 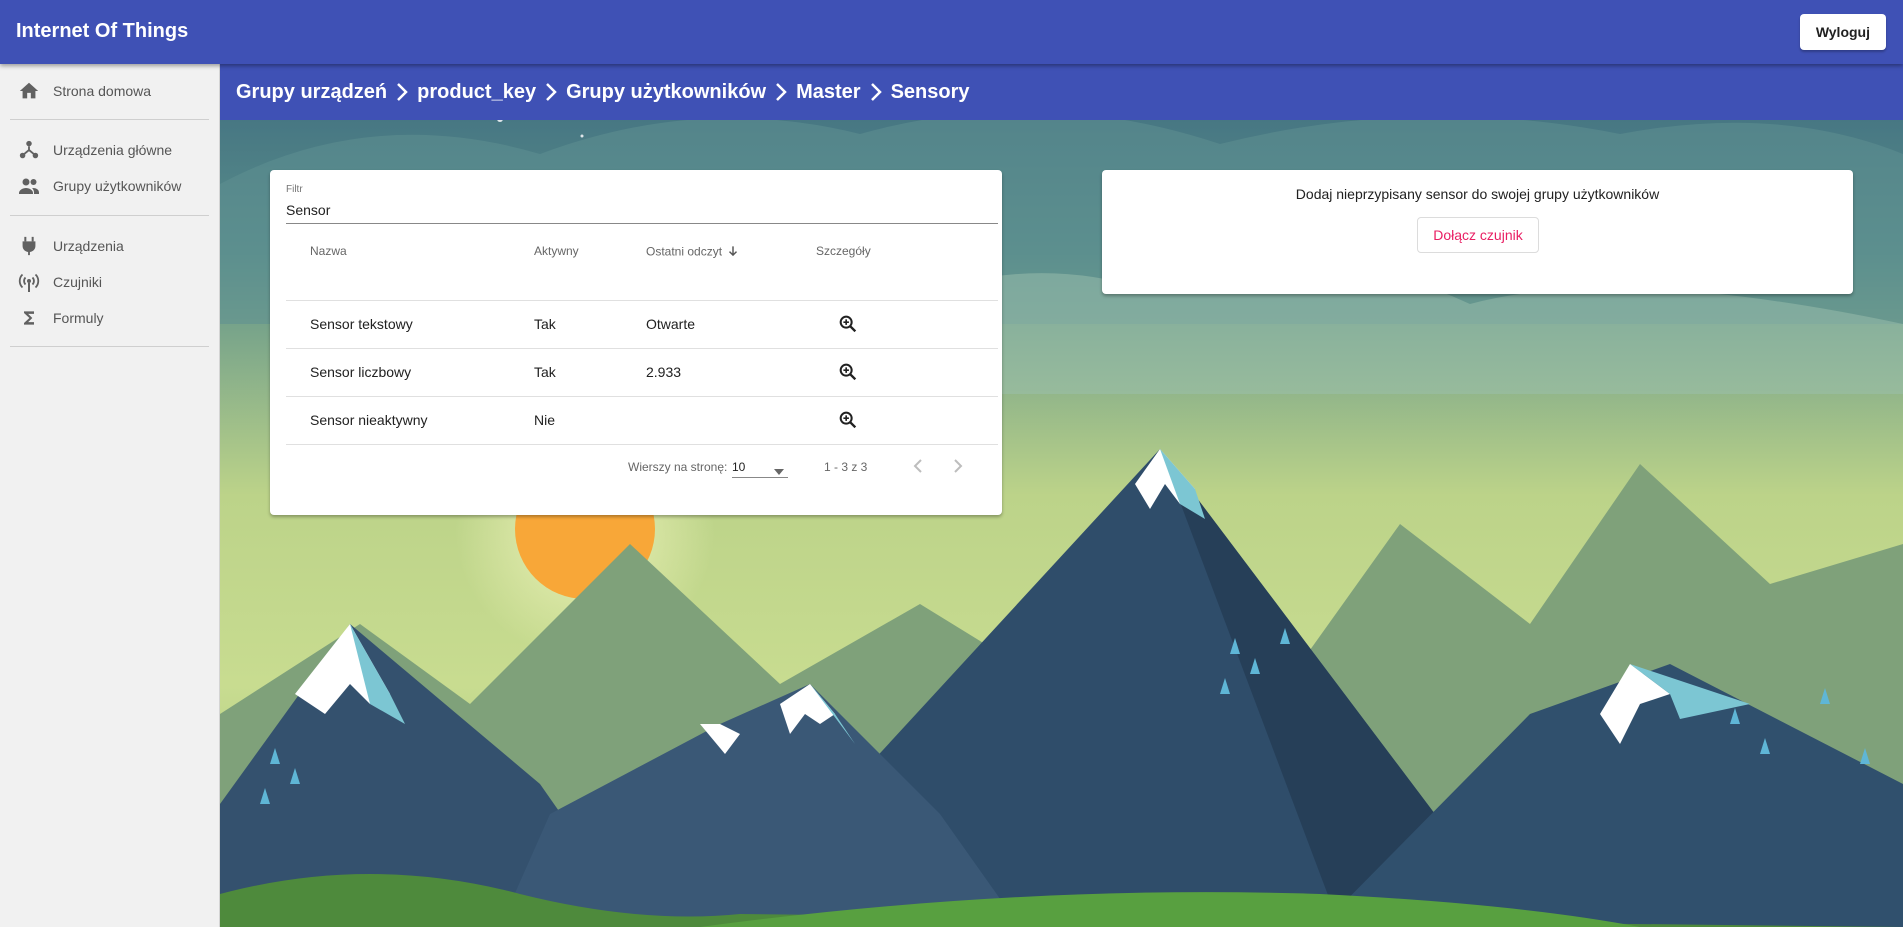 What do you see at coordinates (102, 31) in the screenshot?
I see `app-title: Internet Of Things` at bounding box center [102, 31].